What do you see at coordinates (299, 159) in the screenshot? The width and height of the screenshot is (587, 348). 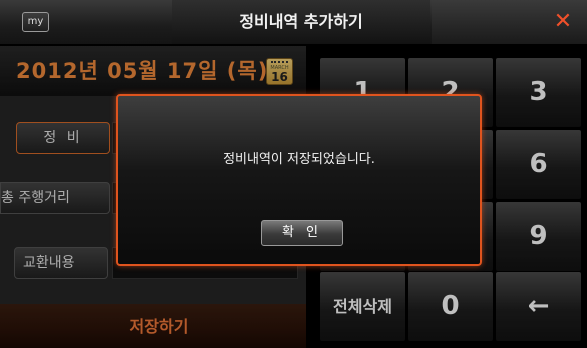 I see `dialog-message: 정비내역이 저장되었습니다.` at bounding box center [299, 159].